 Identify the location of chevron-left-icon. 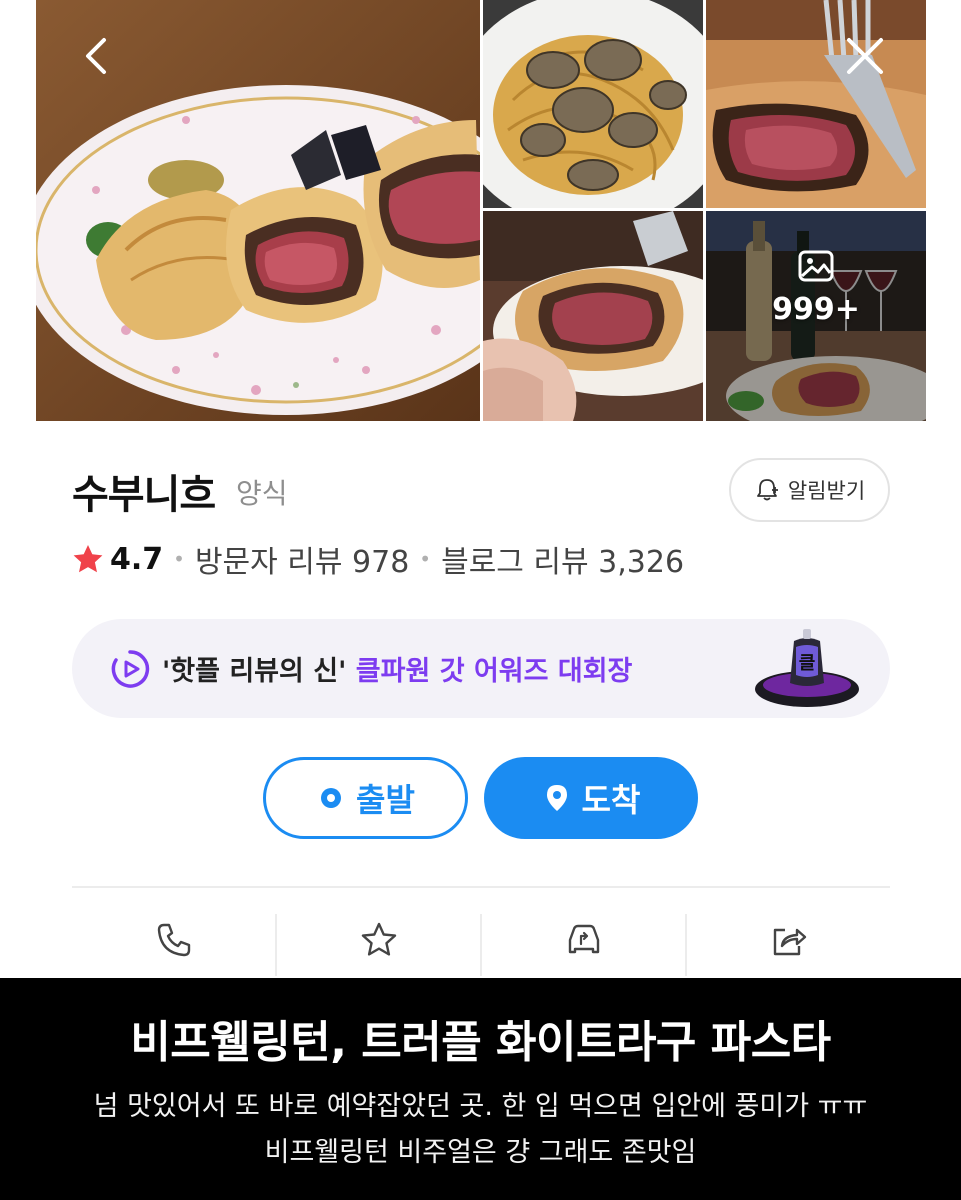
(96, 56).